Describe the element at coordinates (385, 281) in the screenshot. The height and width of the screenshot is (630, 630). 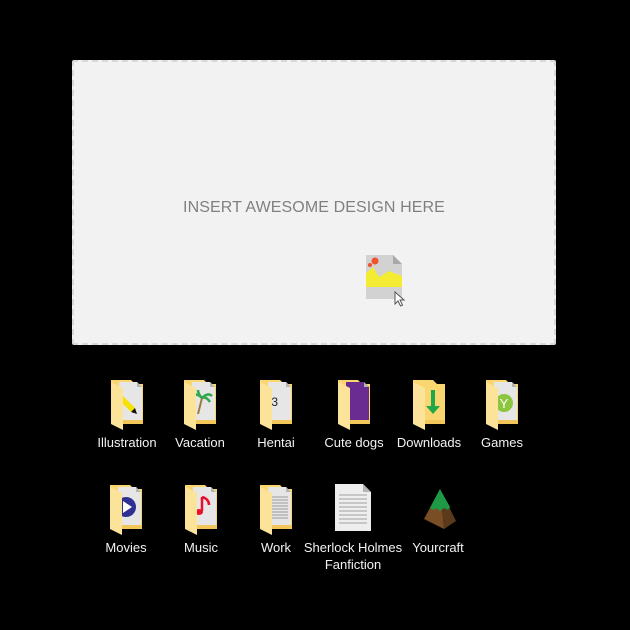
I see `dragged-image-file` at that location.